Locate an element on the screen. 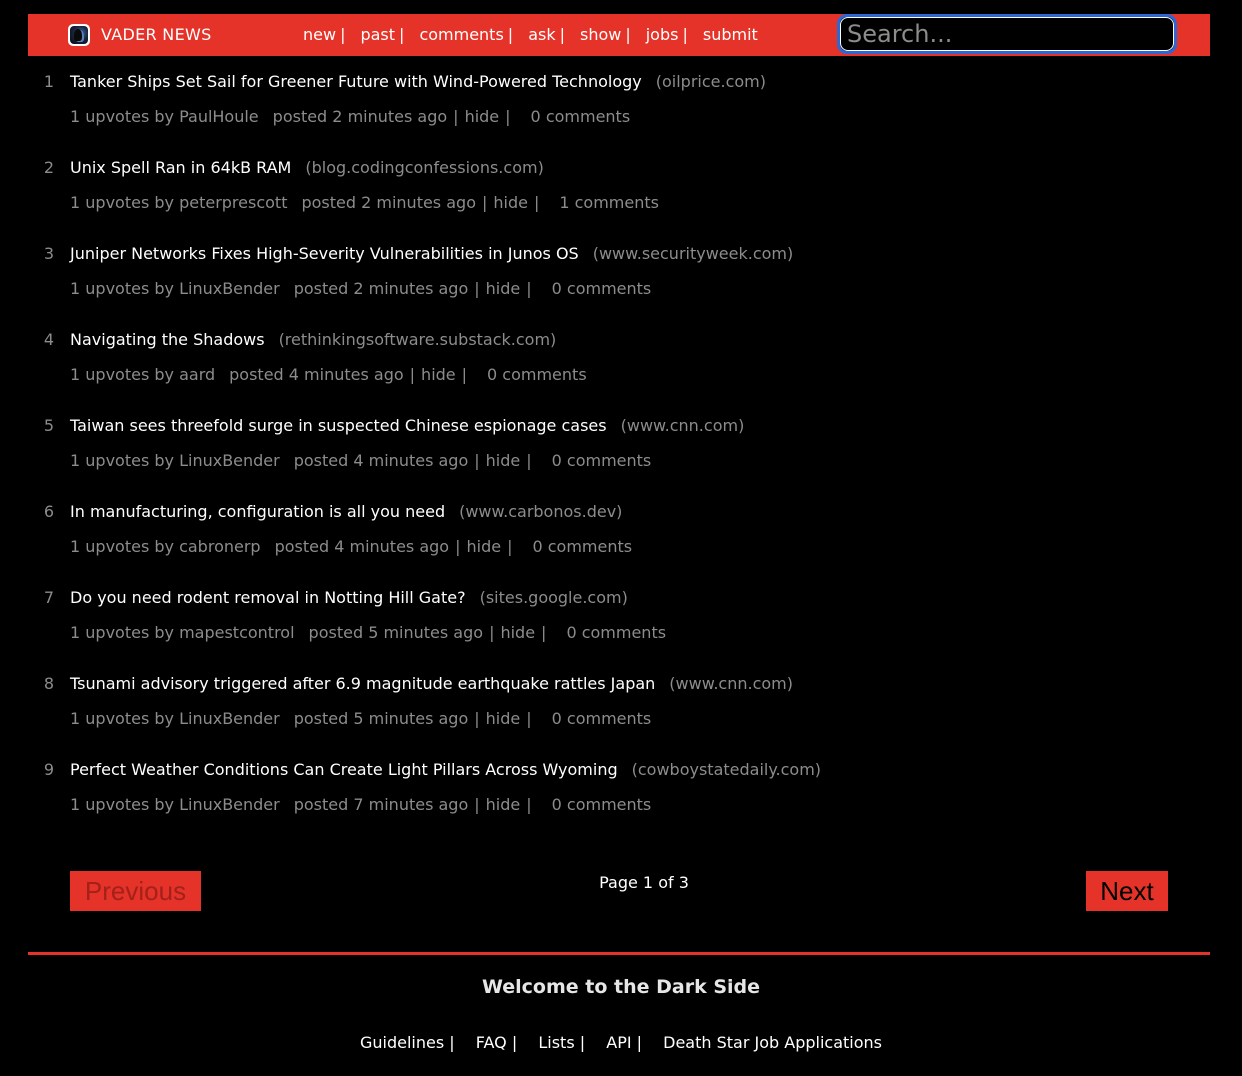  footer-link-guidelines: Guidelines | is located at coordinates (407, 1042).